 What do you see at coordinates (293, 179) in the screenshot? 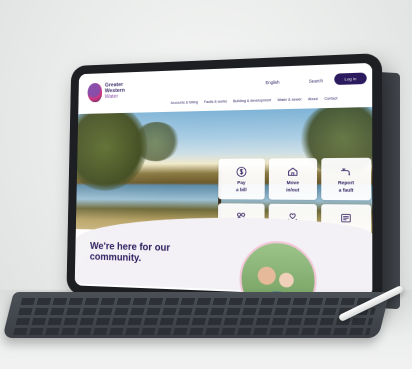
I see `tile-move: Move in/out` at bounding box center [293, 179].